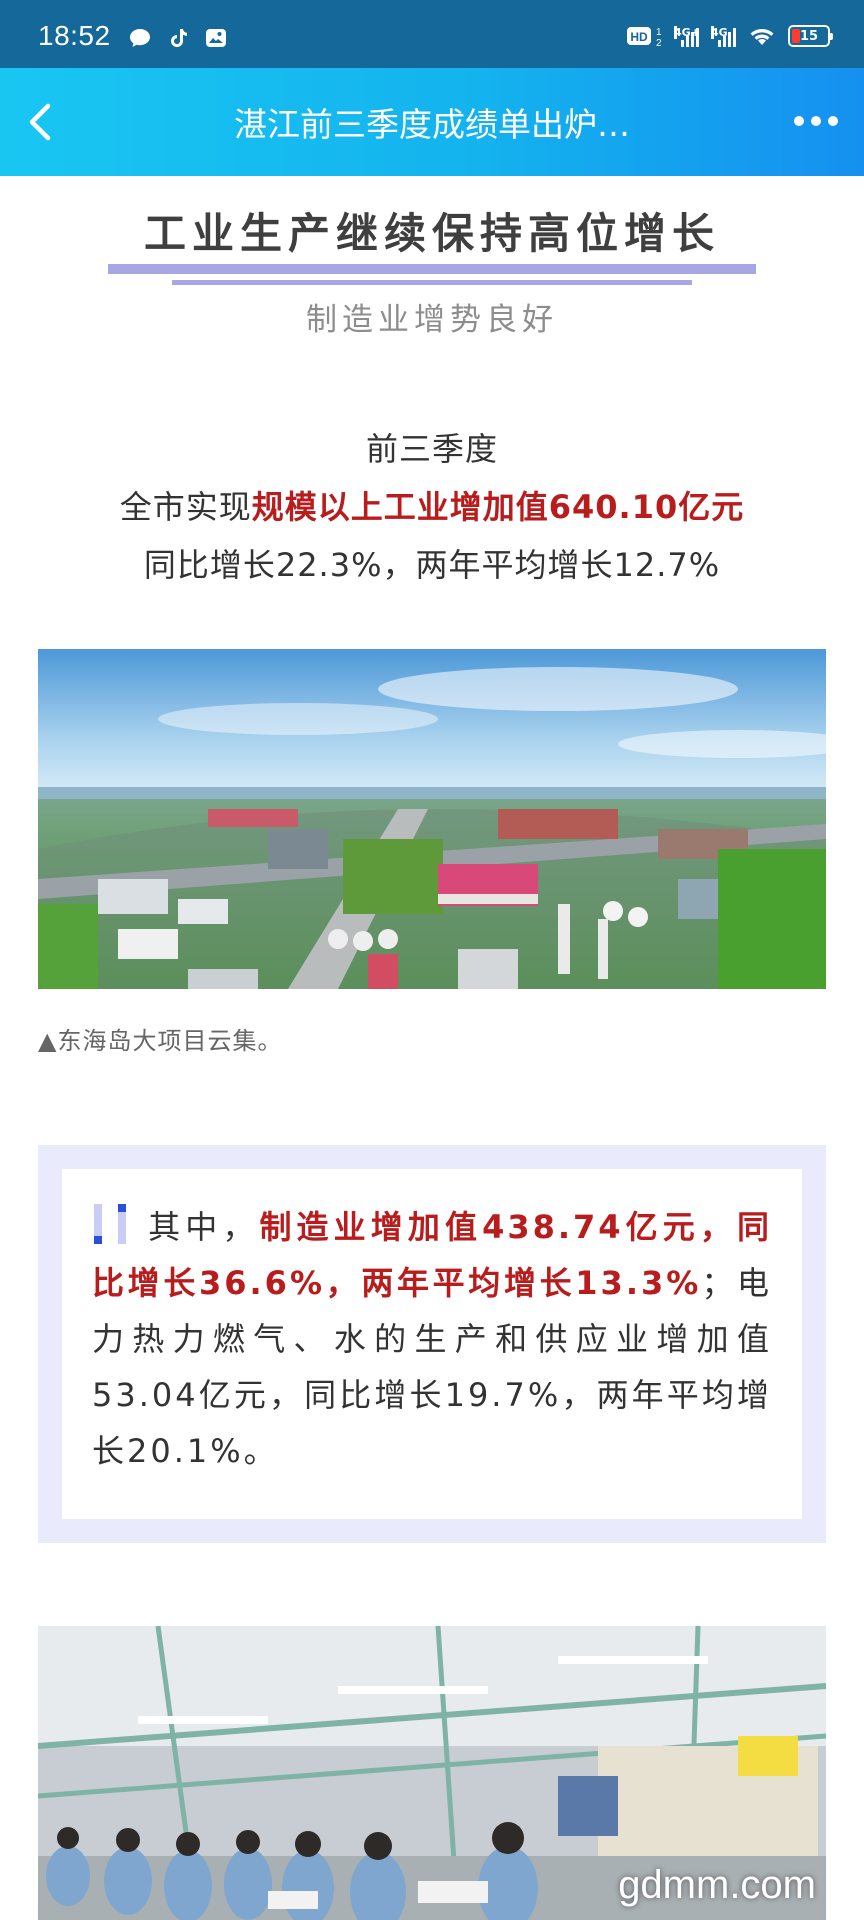 The height and width of the screenshot is (1920, 864). Describe the element at coordinates (160, 1041) in the screenshot. I see `photo-caption: ▲东海岛大项目云集。` at that location.